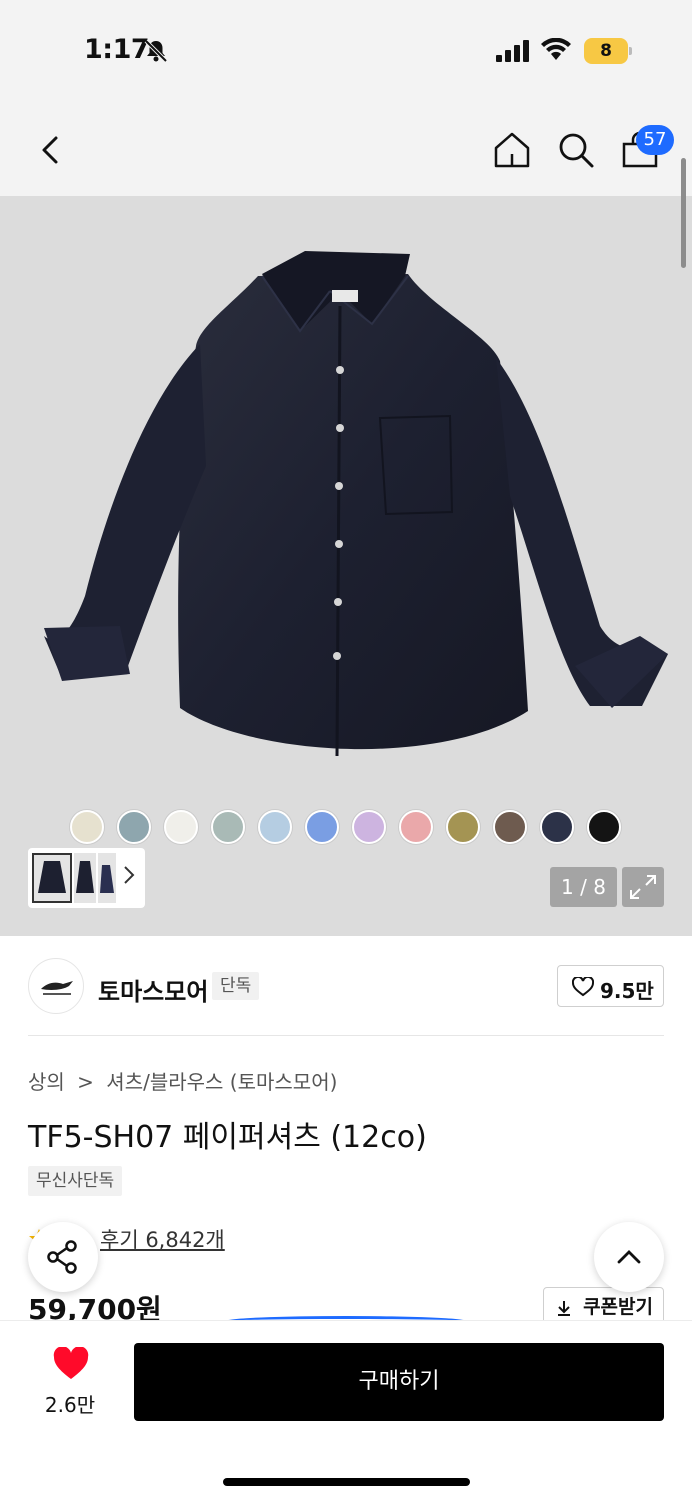  I want to click on share-icon, so click(62, 1257).